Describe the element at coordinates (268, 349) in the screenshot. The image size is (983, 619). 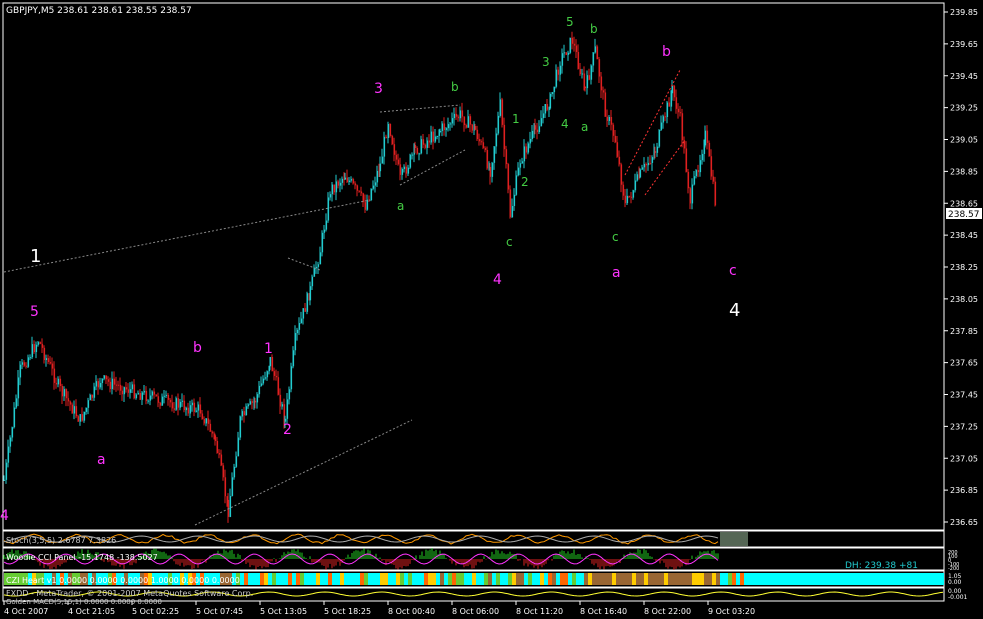
I see `wave-label: 1` at that location.